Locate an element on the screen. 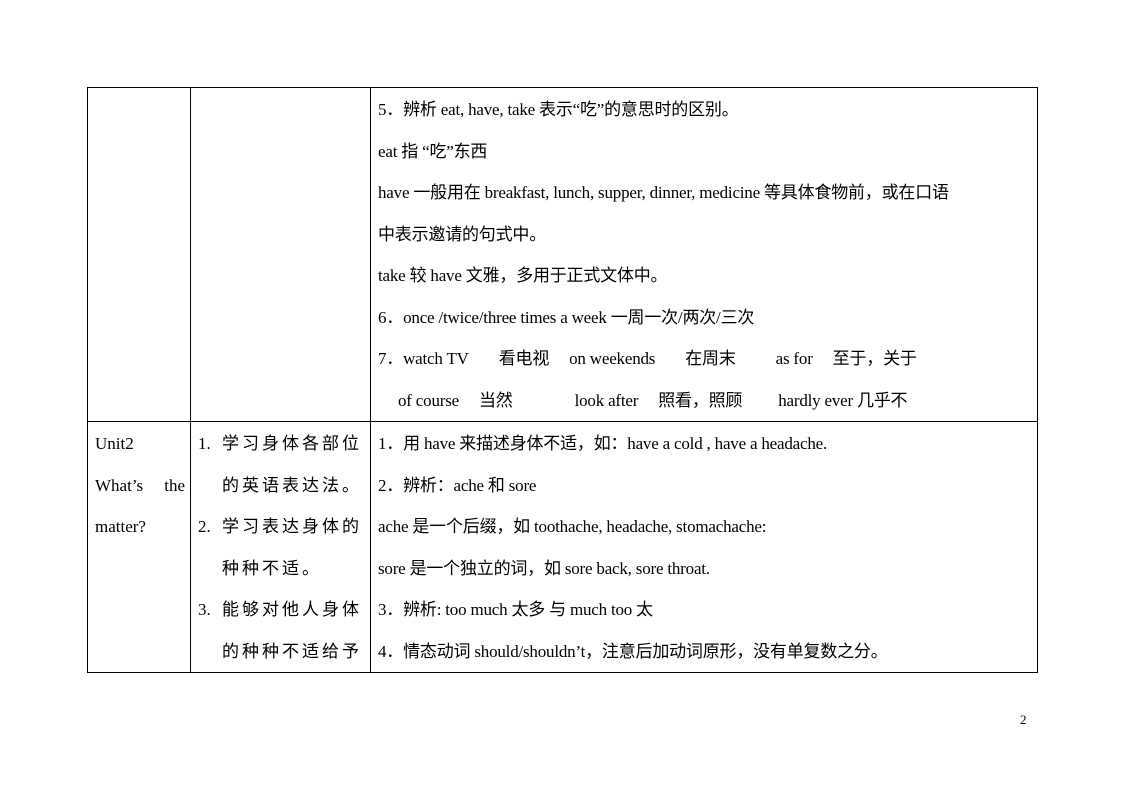 The width and height of the screenshot is (1123, 794). phrase-zh: 至于，关于 is located at coordinates (874, 358).